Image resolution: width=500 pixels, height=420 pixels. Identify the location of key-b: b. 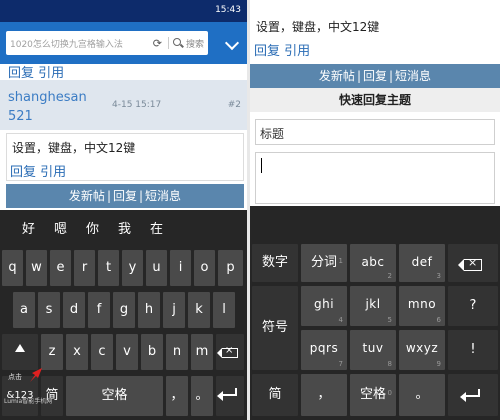
(152, 352).